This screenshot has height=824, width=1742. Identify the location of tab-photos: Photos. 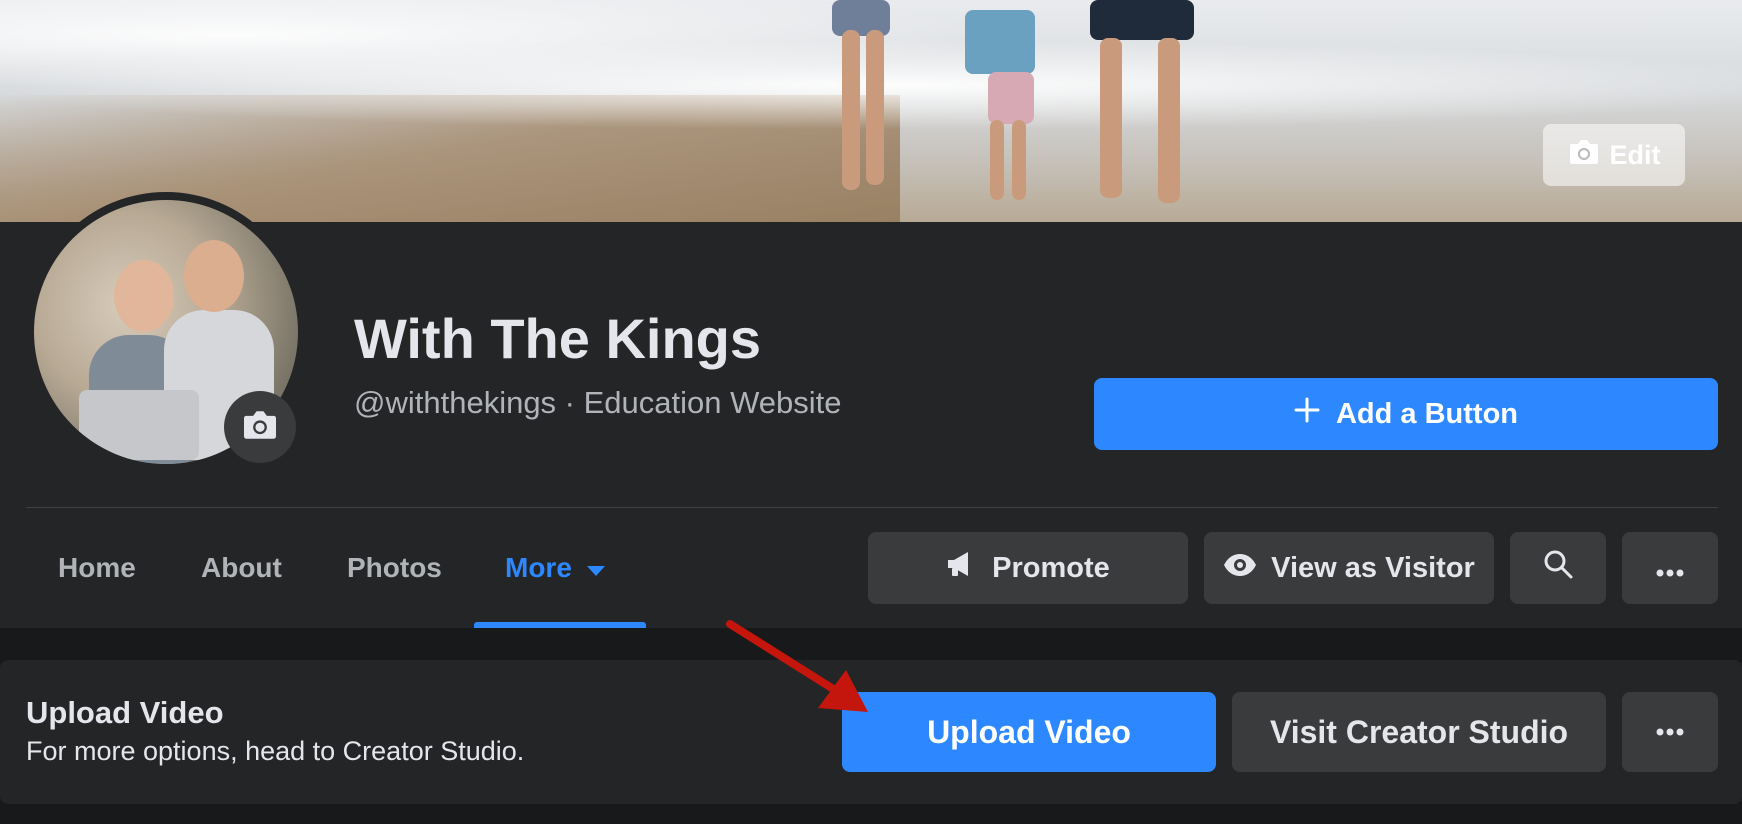
(394, 568).